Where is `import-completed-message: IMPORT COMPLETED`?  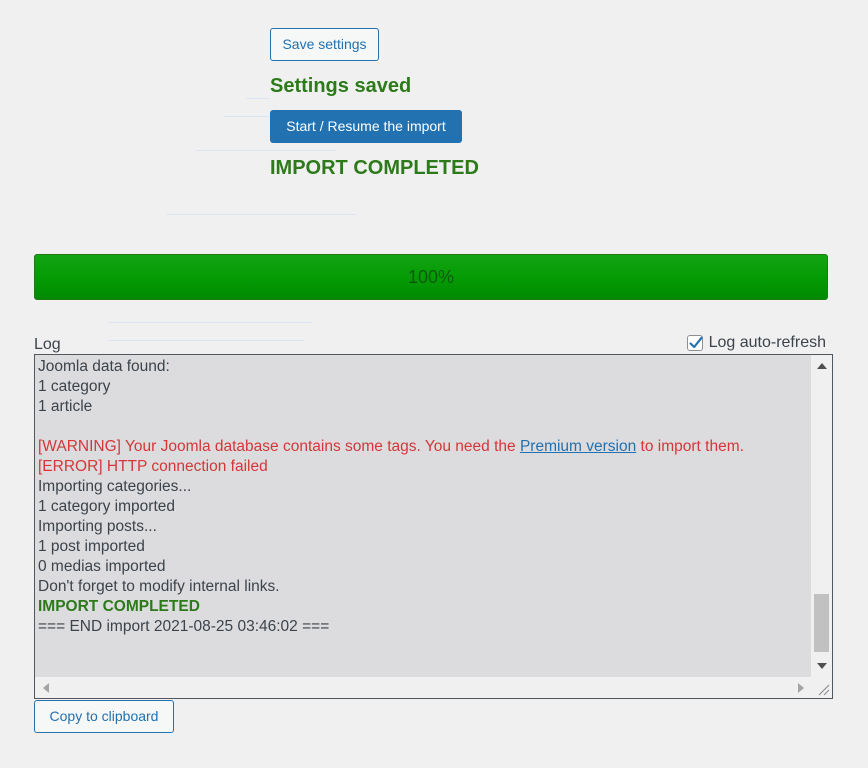
import-completed-message: IMPORT COMPLETED is located at coordinates (374, 168).